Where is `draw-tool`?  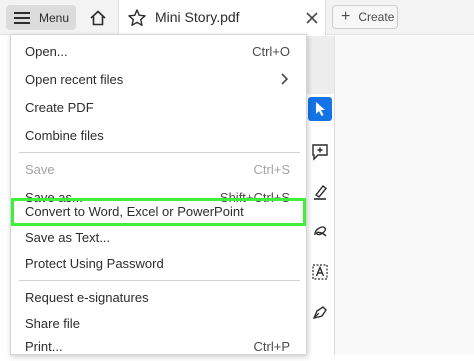 draw-tool is located at coordinates (320, 232).